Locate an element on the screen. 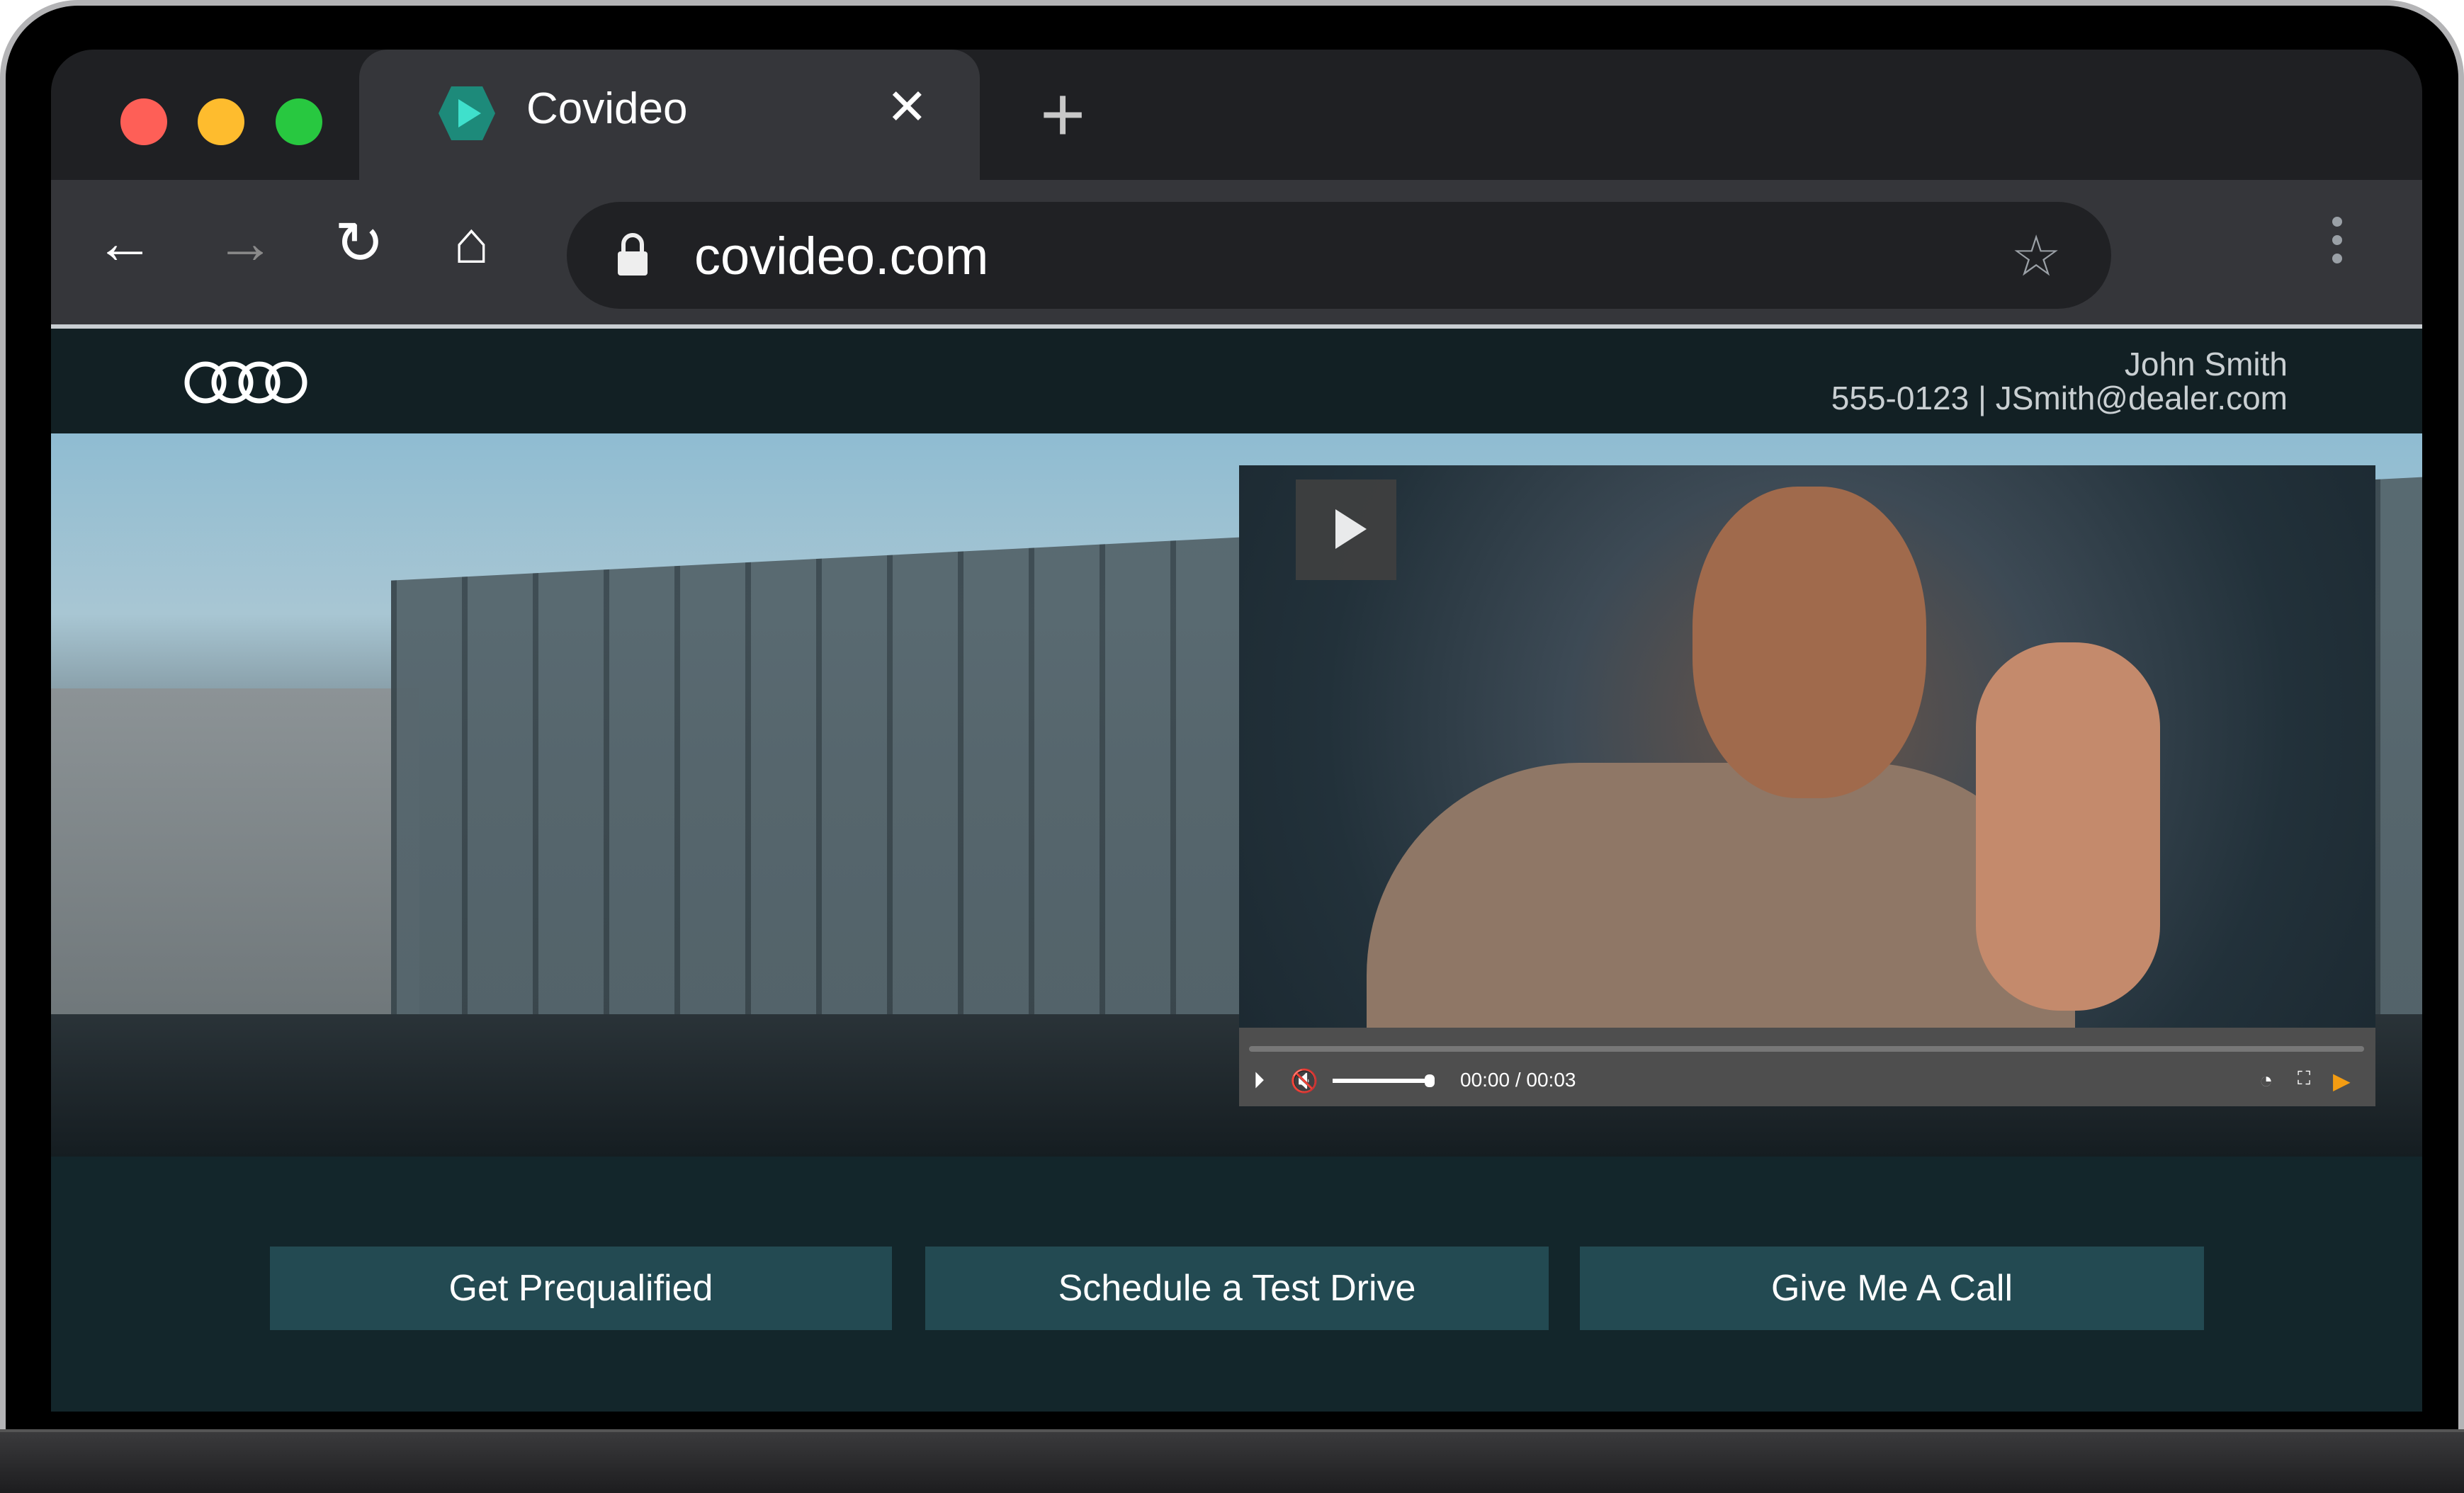 This screenshot has width=2464, height=1493. video-person-hand is located at coordinates (2068, 826).